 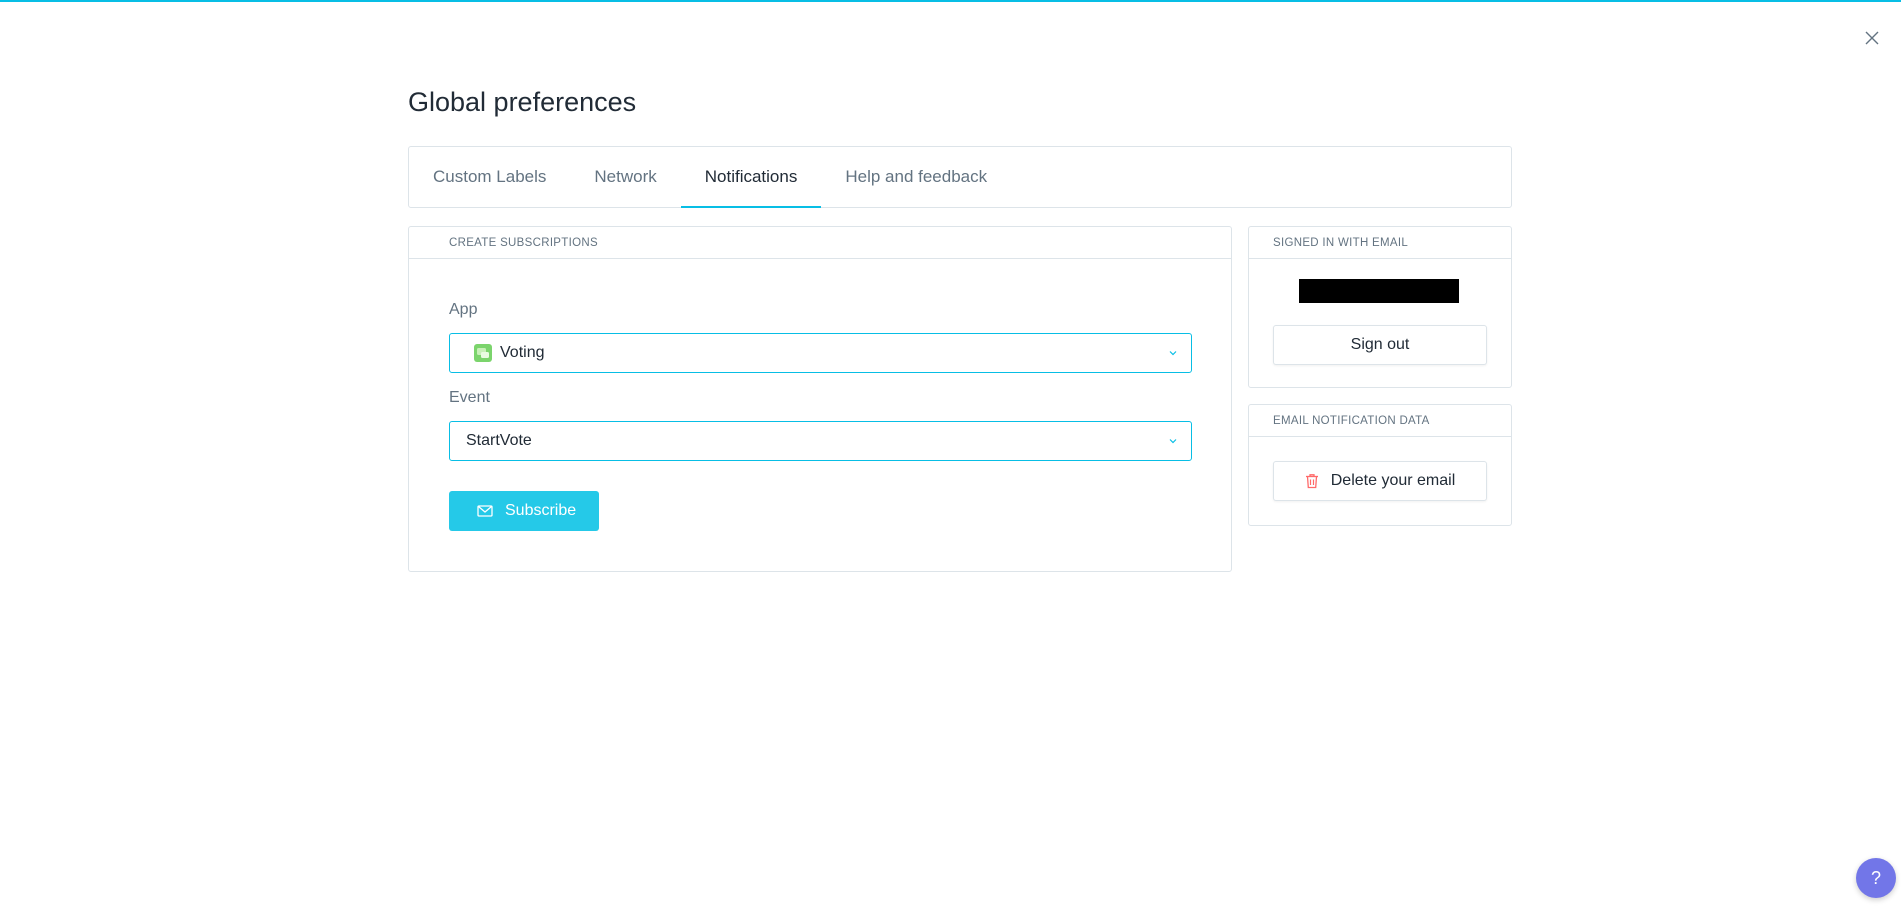 I want to click on page-title: Global preferences, so click(x=522, y=102).